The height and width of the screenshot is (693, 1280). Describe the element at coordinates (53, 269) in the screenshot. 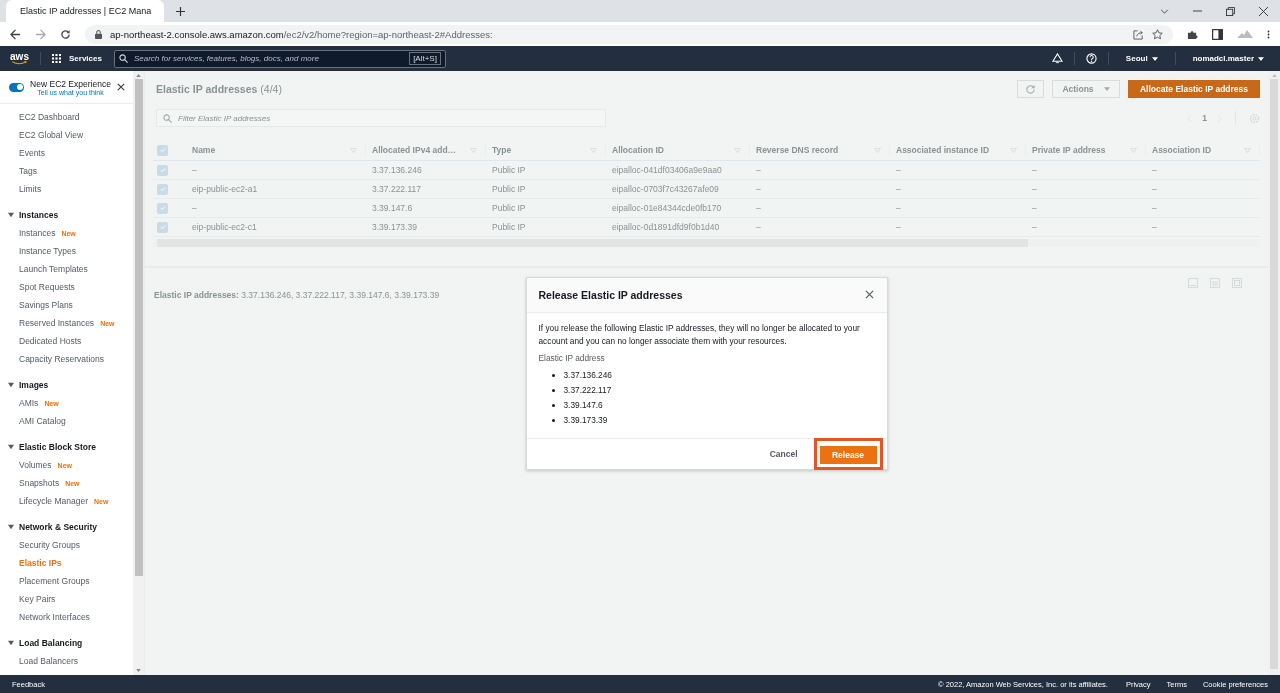

I see `nav-link: Launch Templates` at that location.